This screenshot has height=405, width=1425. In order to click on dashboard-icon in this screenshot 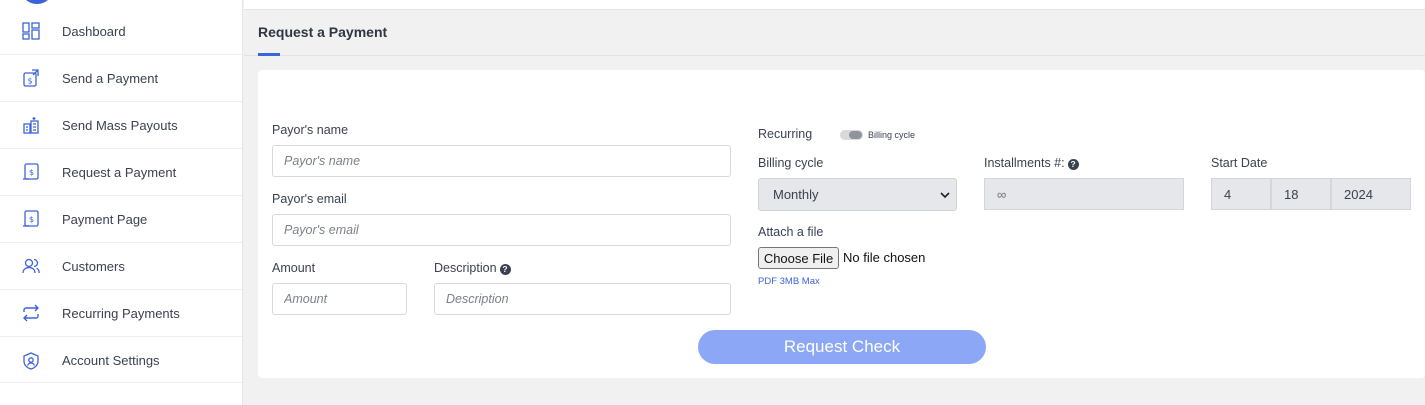, I will do `click(31, 31)`.